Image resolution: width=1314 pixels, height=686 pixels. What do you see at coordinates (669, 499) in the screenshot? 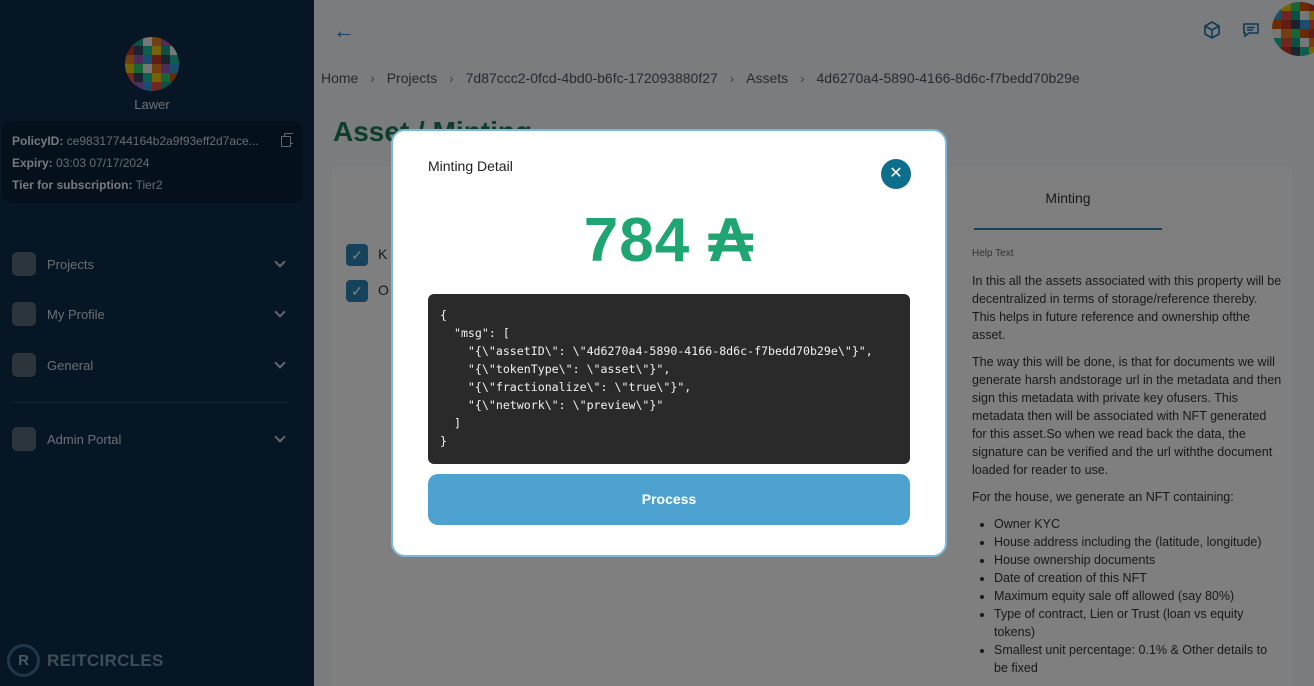
I see `process-button: Process` at bounding box center [669, 499].